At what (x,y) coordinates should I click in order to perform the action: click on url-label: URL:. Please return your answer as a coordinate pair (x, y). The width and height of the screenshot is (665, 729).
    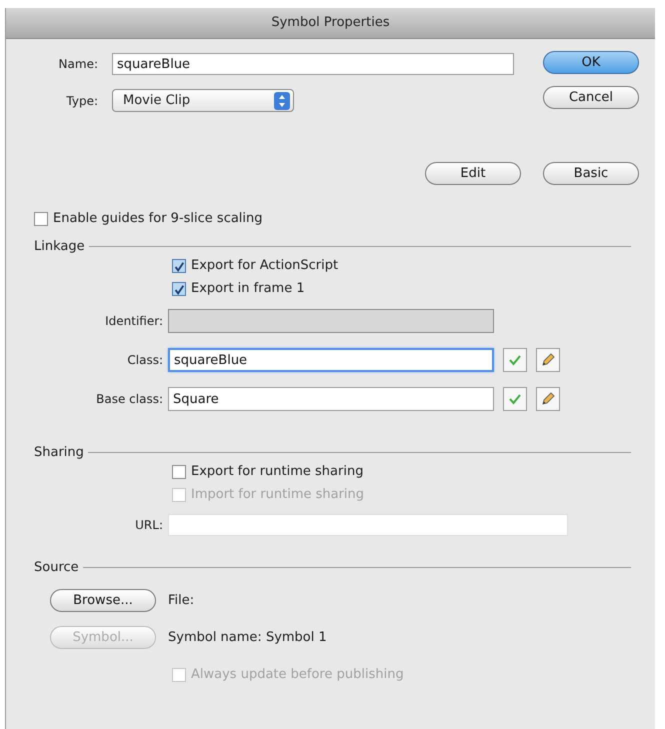
    Looking at the image, I should click on (148, 525).